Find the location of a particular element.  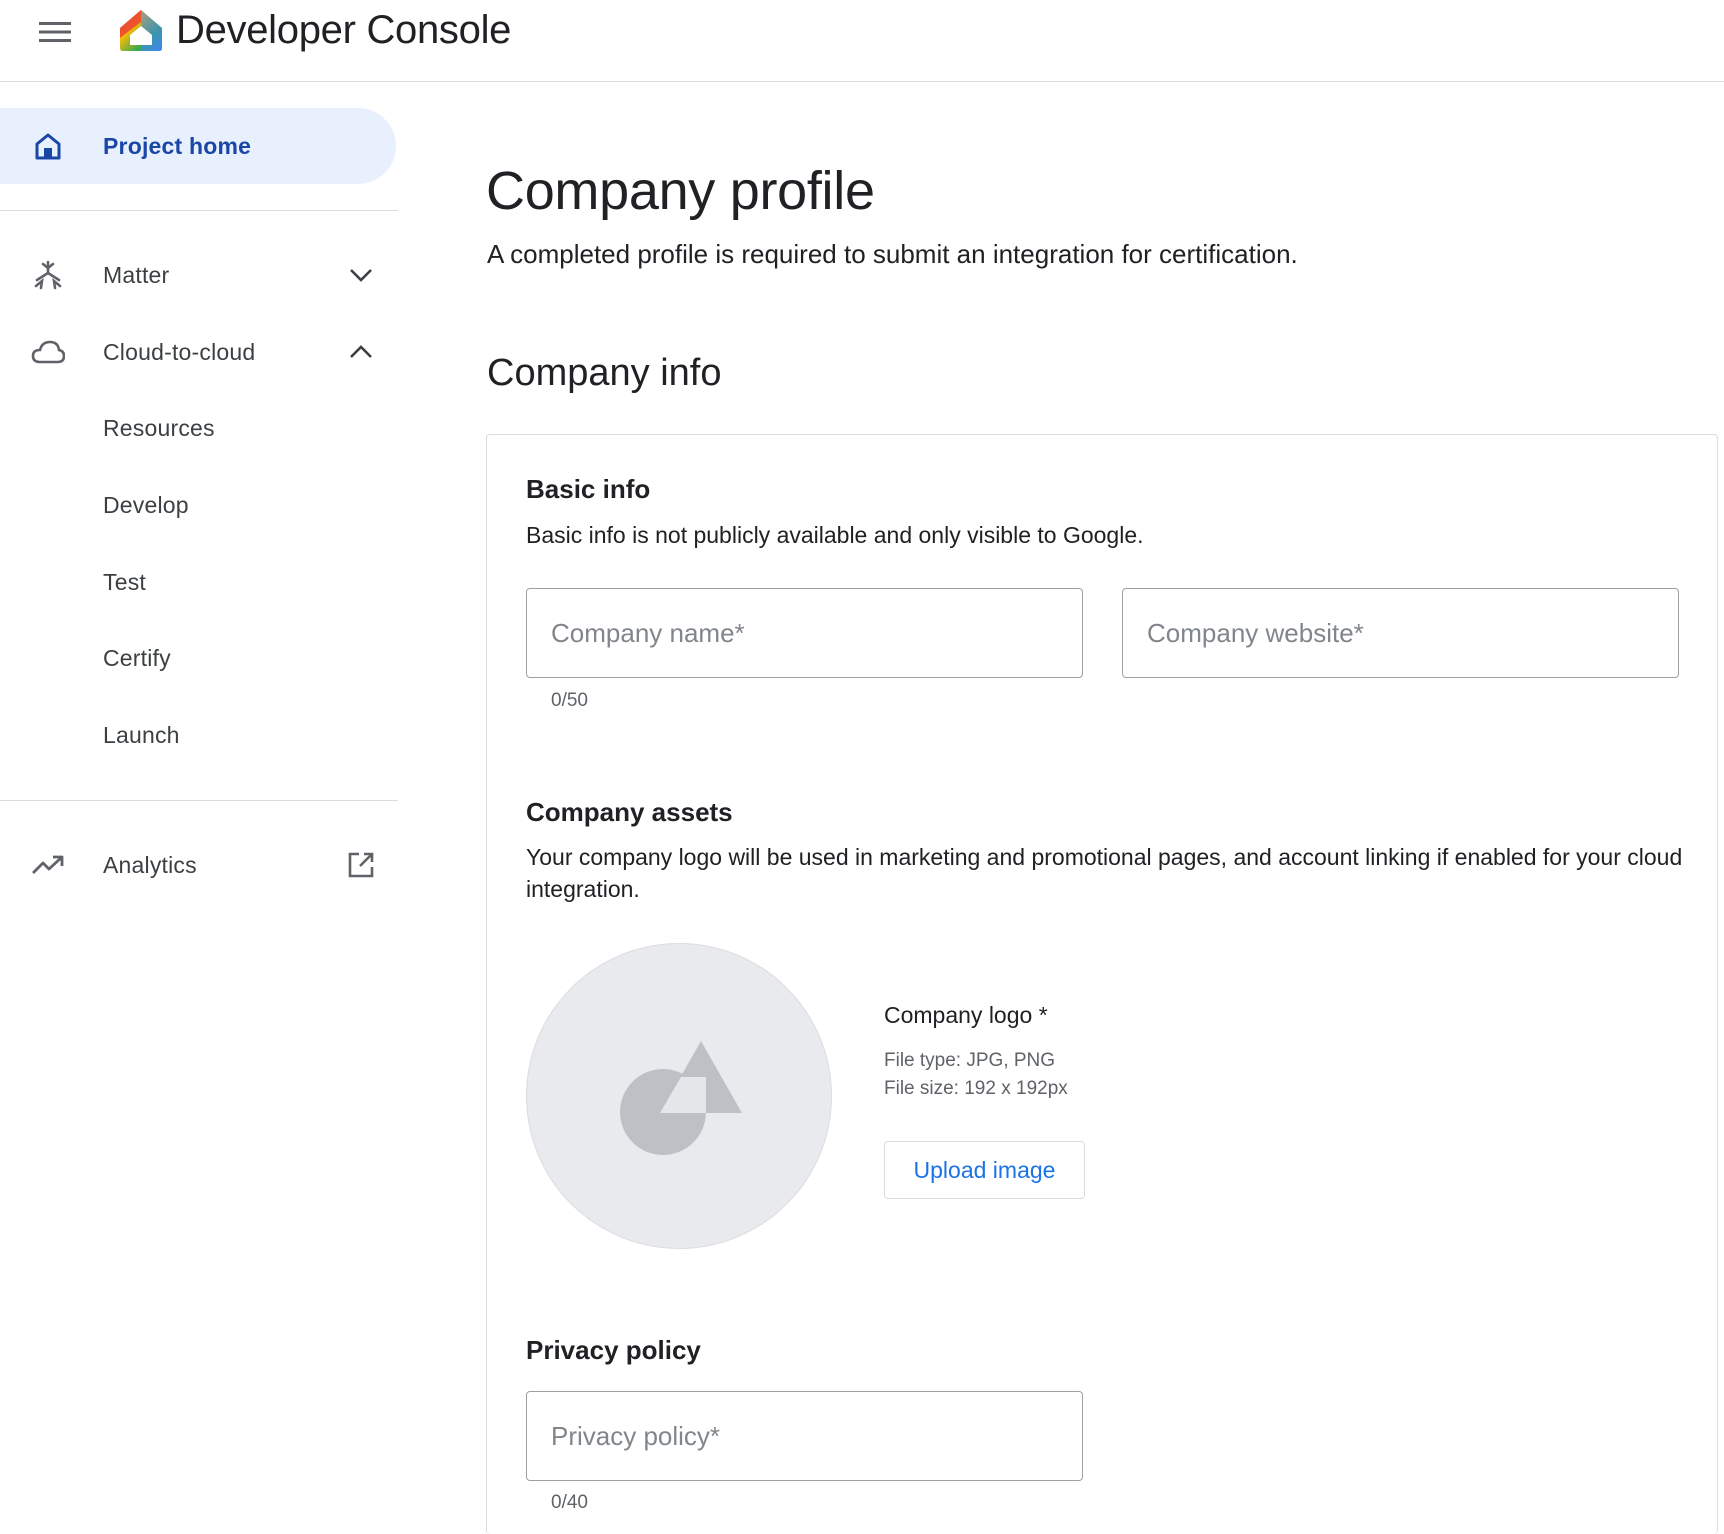

sidebar-item-label: Analytics is located at coordinates (150, 864).